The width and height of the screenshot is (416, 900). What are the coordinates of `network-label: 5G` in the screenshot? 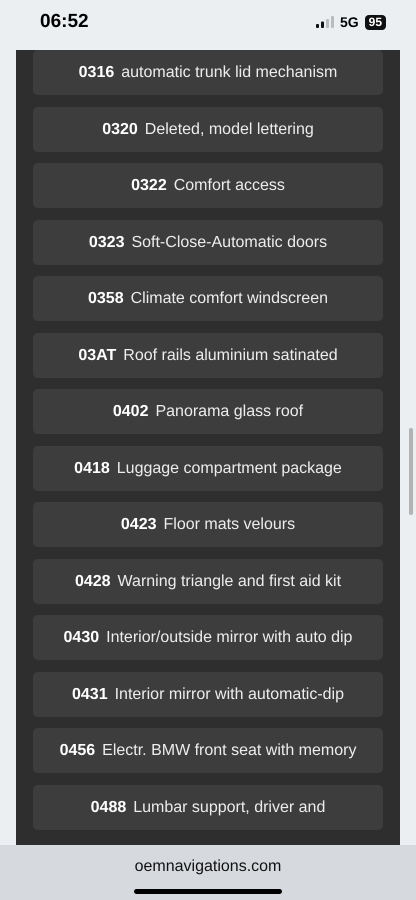 It's located at (349, 22).